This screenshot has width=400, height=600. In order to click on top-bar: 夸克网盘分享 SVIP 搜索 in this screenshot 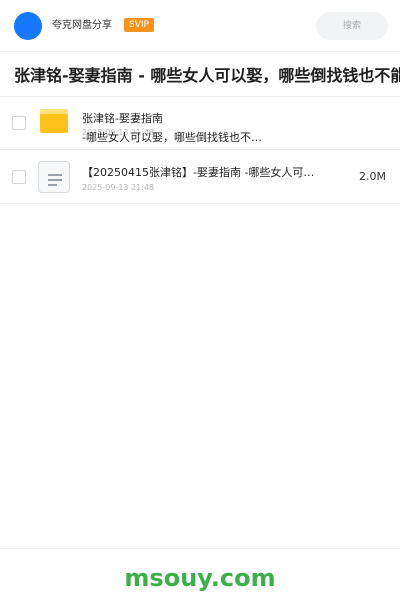, I will do `click(200, 26)`.